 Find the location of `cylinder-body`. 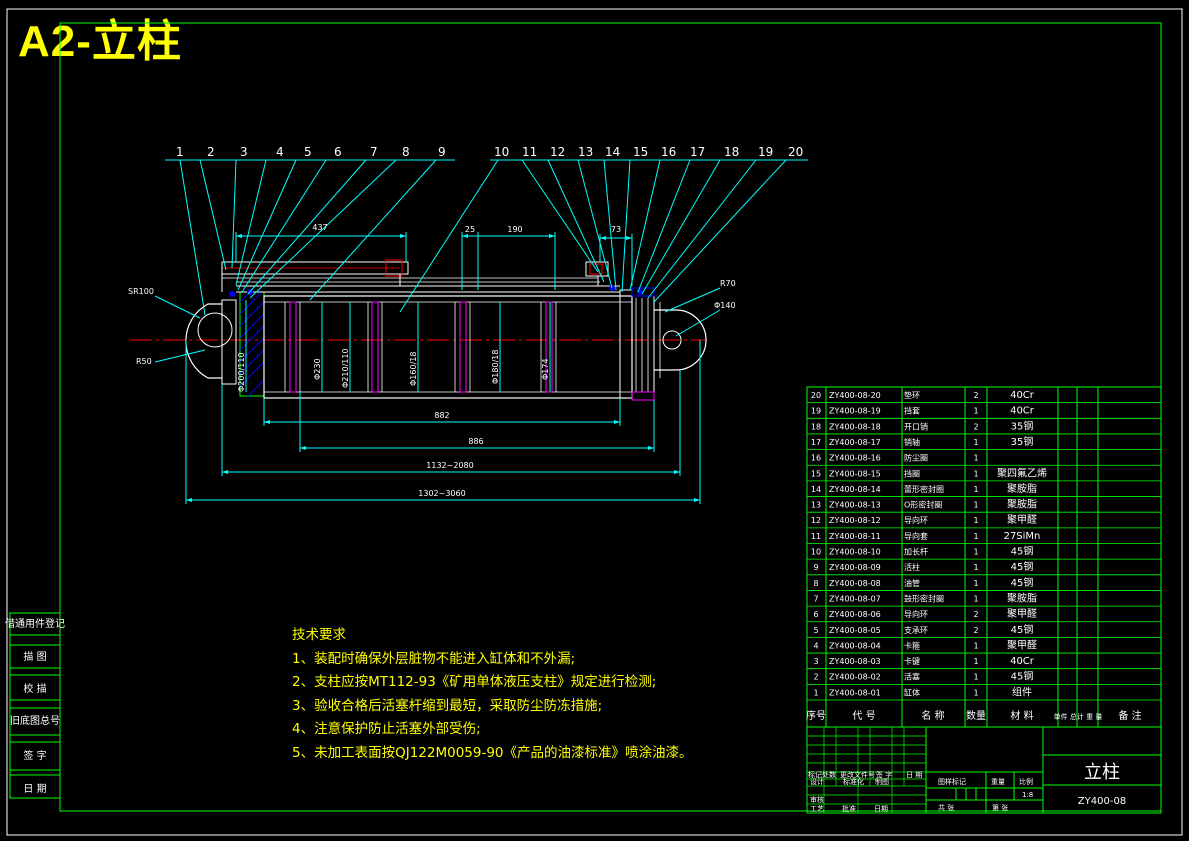

cylinder-body is located at coordinates (448, 347).